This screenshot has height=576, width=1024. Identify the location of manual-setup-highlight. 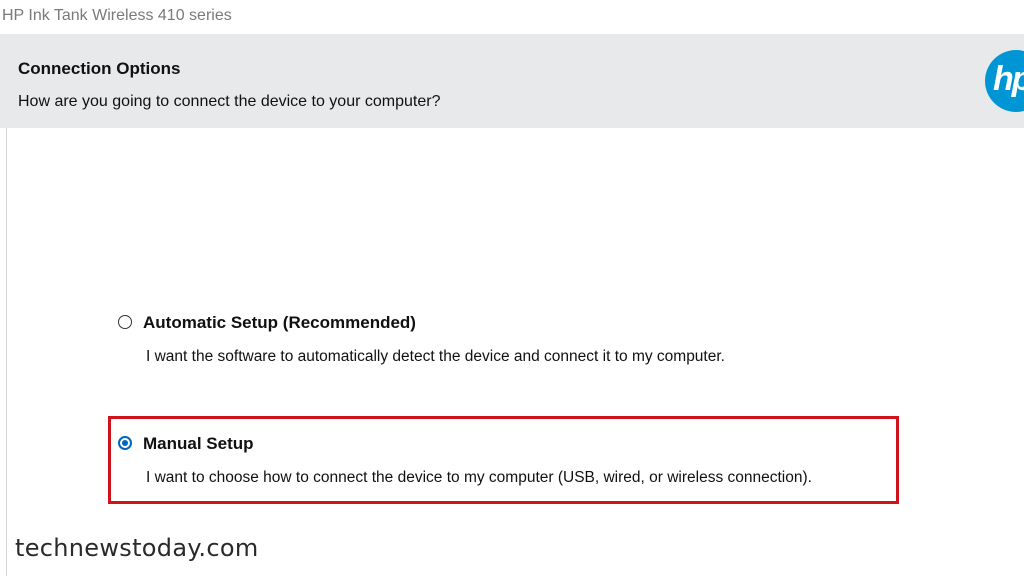
(503, 460).